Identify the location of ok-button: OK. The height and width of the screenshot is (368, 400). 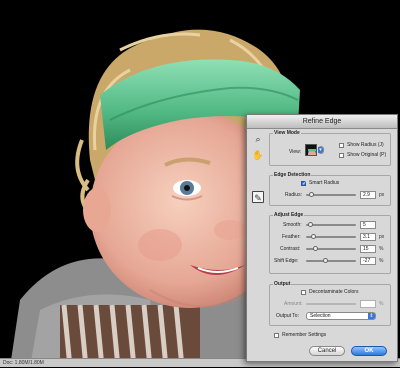
(369, 351).